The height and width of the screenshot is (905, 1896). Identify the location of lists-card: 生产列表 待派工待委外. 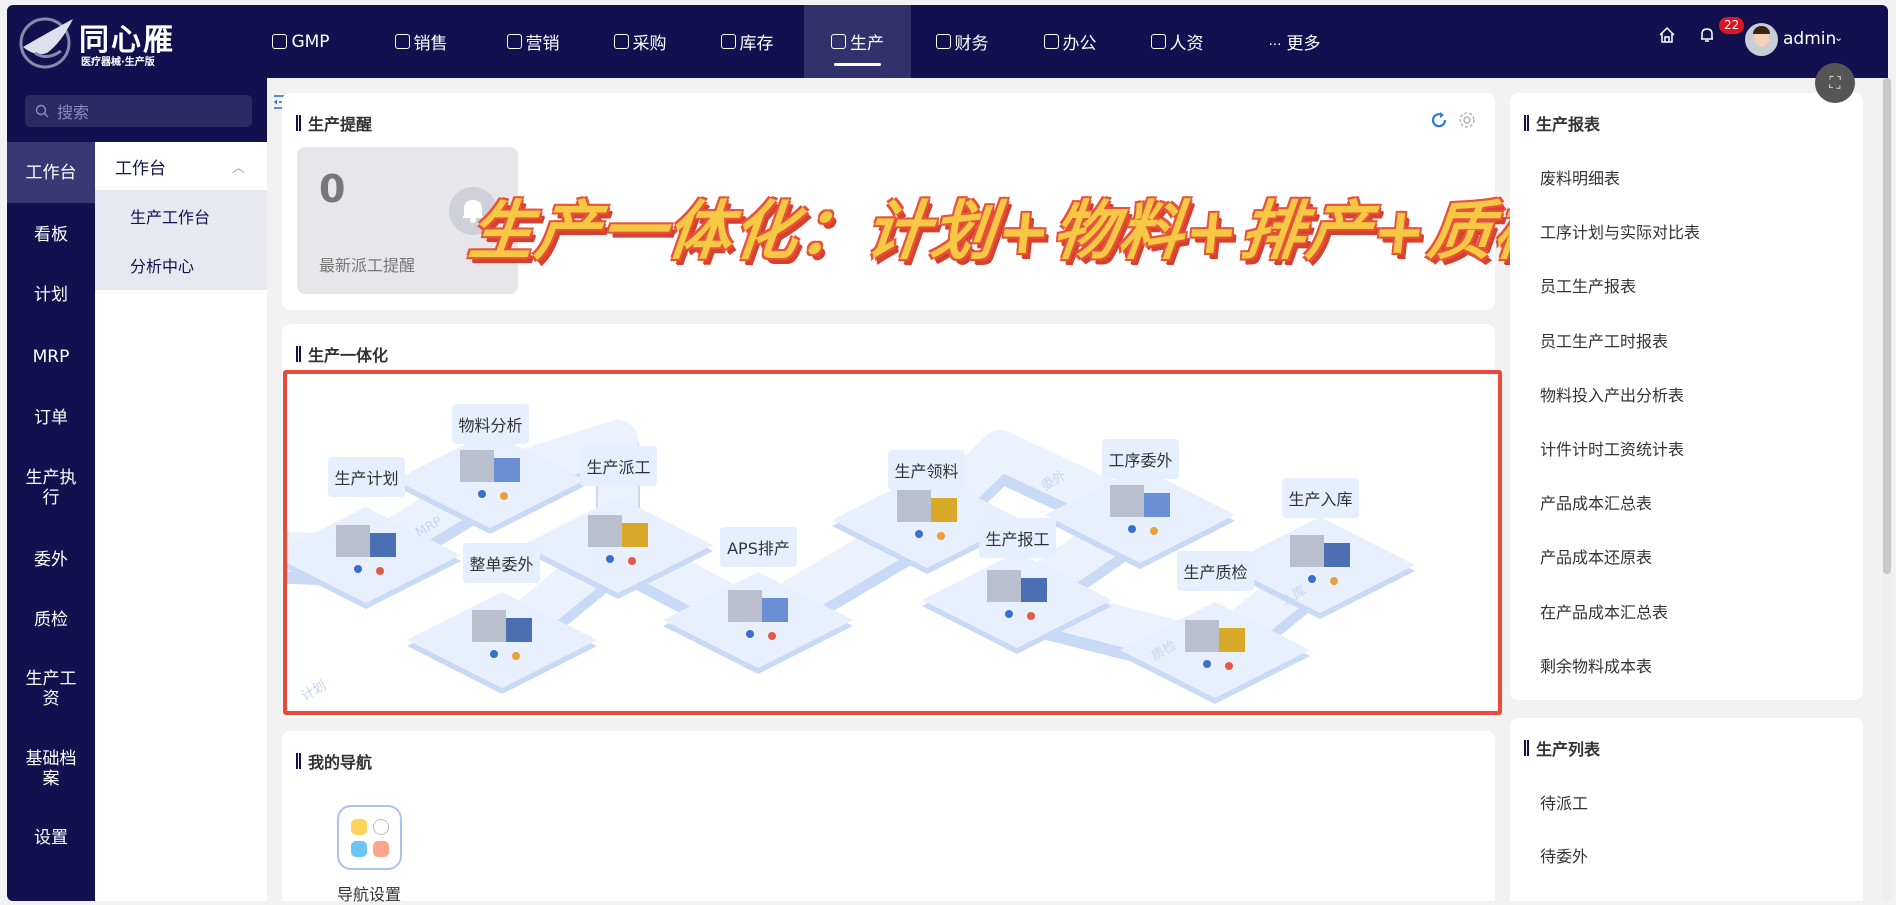
(1686, 809).